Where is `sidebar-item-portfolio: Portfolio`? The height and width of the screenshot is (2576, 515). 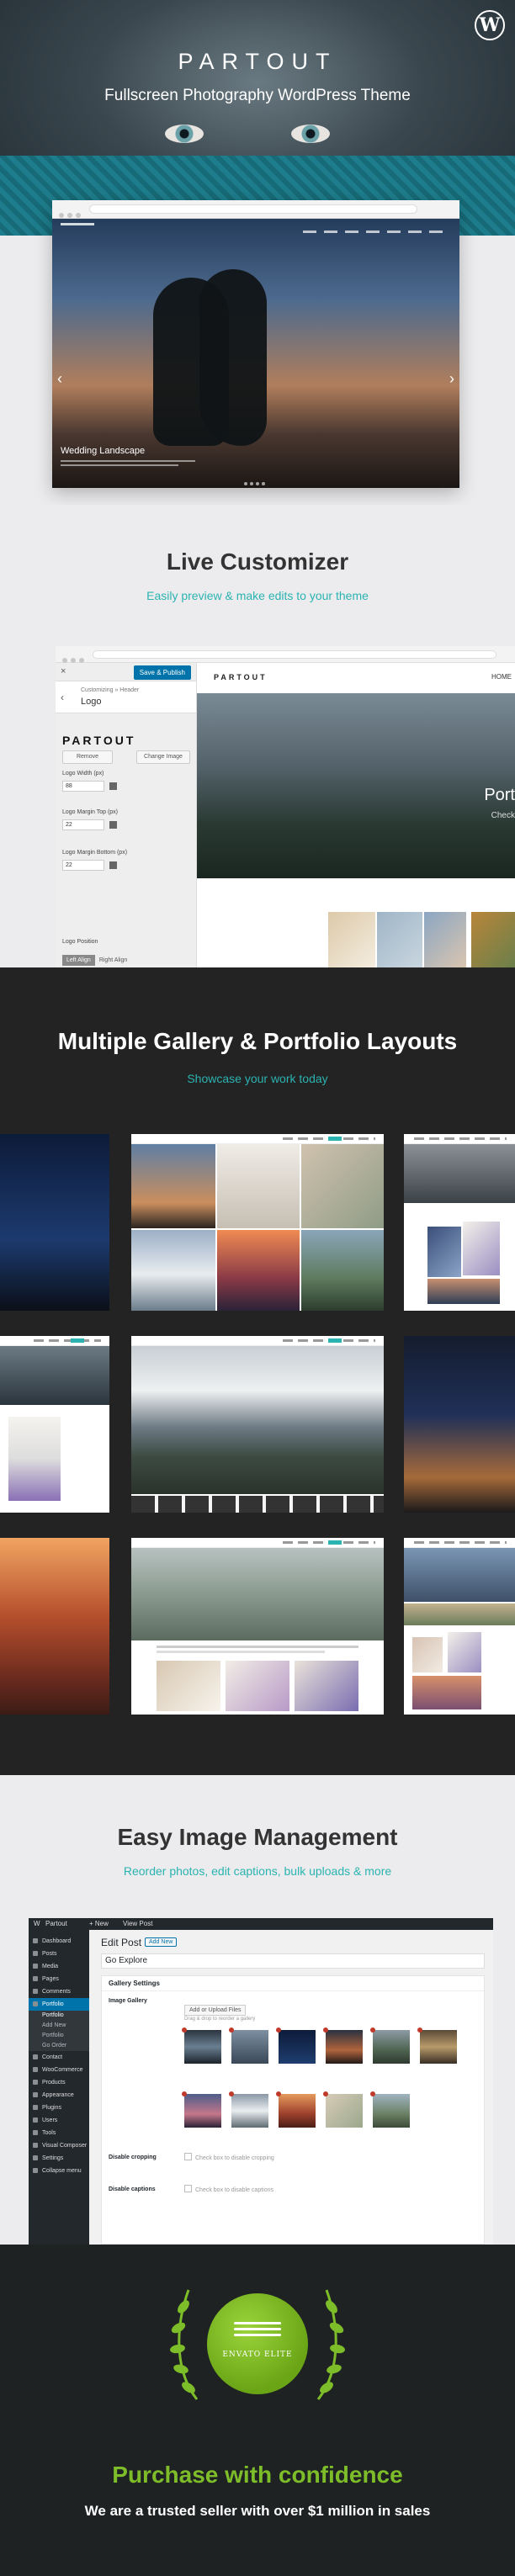
sidebar-item-portfolio: Portfolio is located at coordinates (59, 2004).